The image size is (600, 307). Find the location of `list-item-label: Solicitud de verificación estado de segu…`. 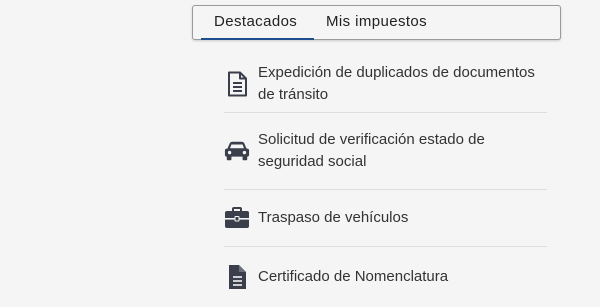

list-item-label: Solicitud de verificación estado de segu… is located at coordinates (371, 150).